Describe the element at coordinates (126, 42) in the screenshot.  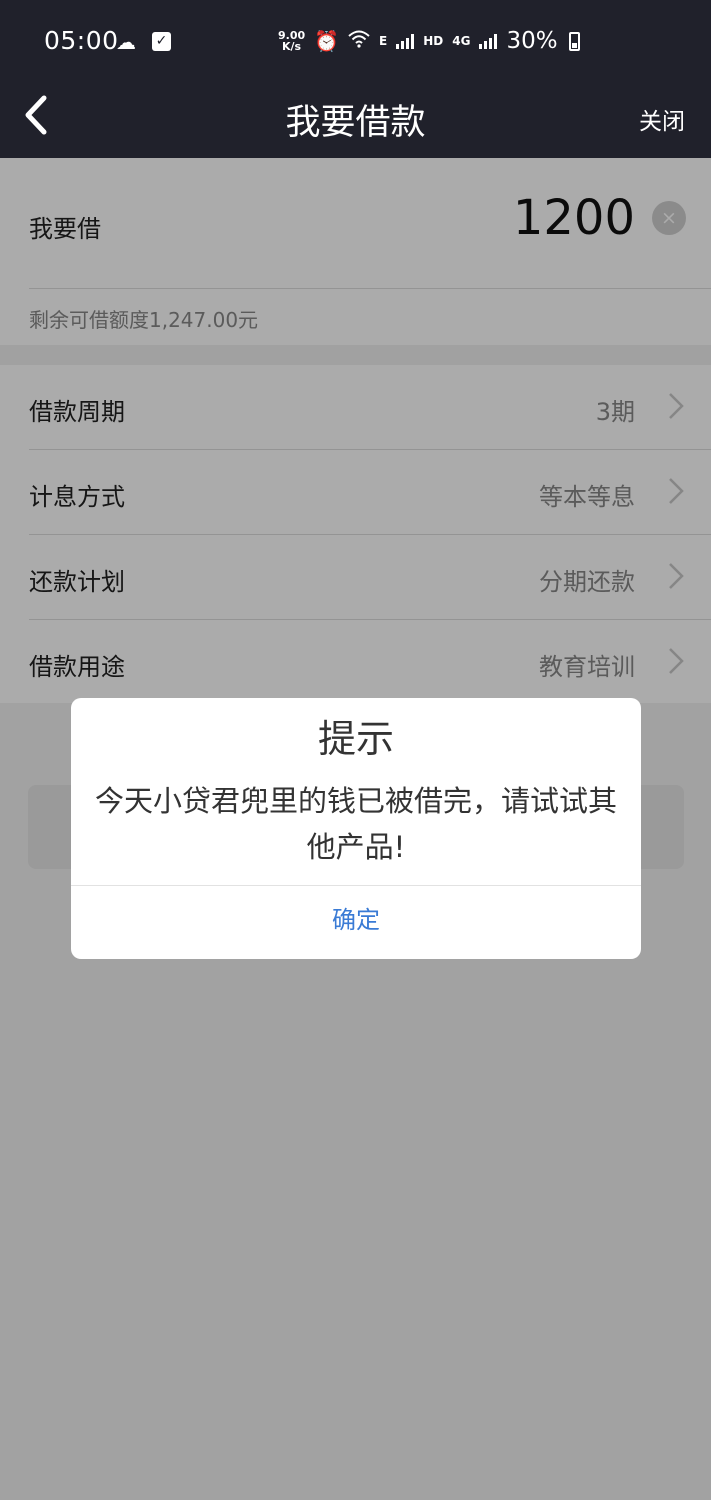
I see `cloud-sync-icon: ☁` at that location.